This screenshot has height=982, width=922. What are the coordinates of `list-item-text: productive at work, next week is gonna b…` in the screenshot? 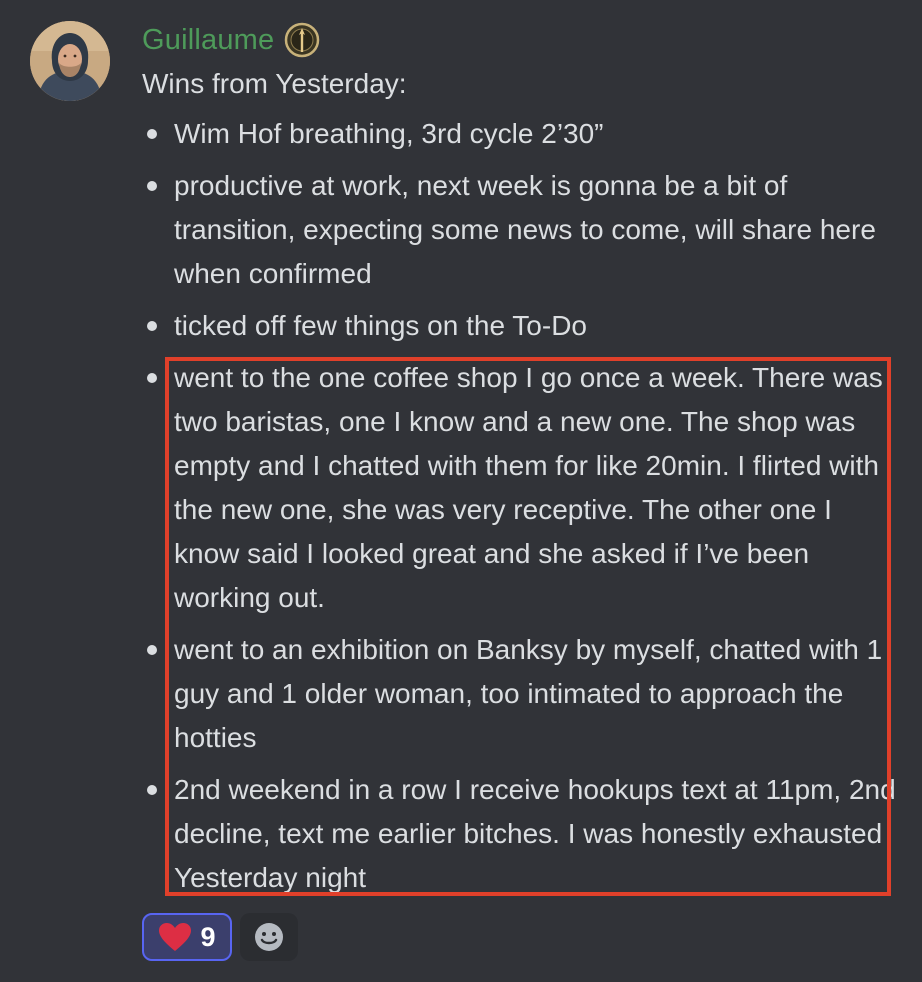 It's located at (525, 229).